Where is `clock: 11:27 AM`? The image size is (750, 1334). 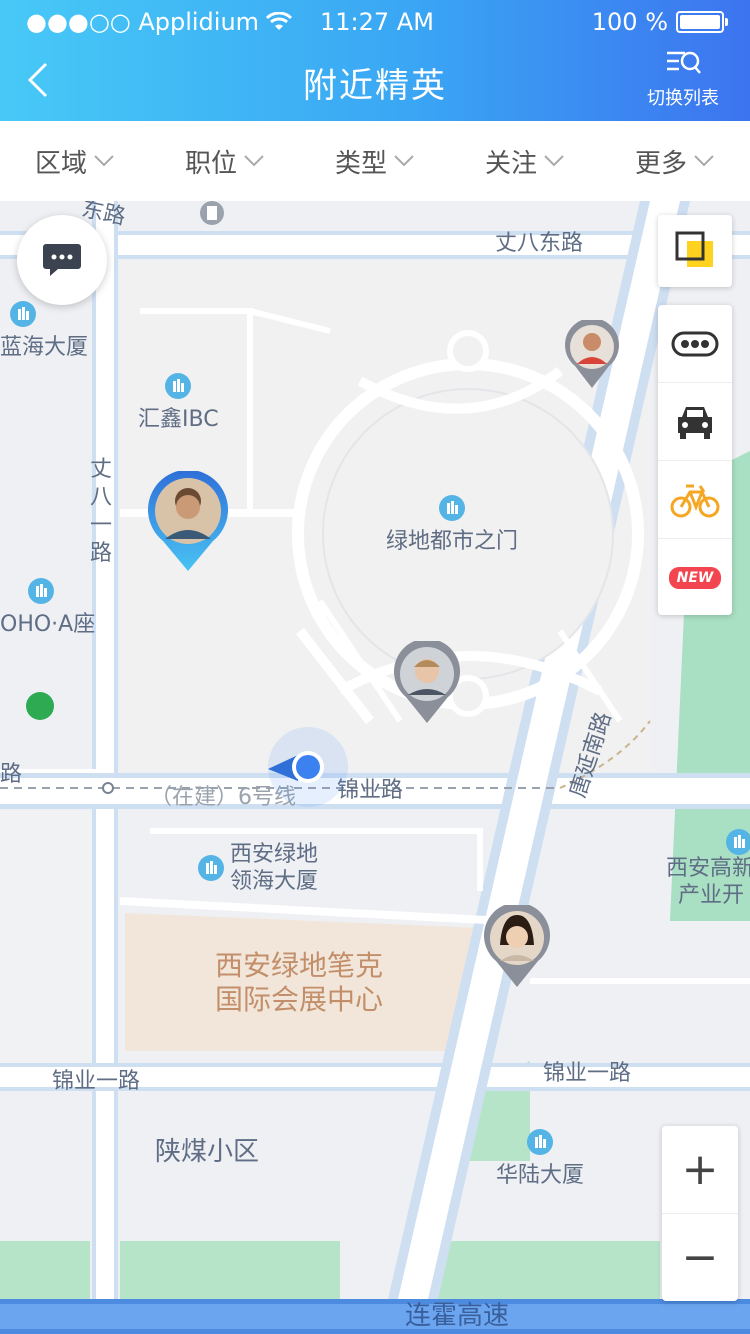
clock: 11:27 AM is located at coordinates (377, 22).